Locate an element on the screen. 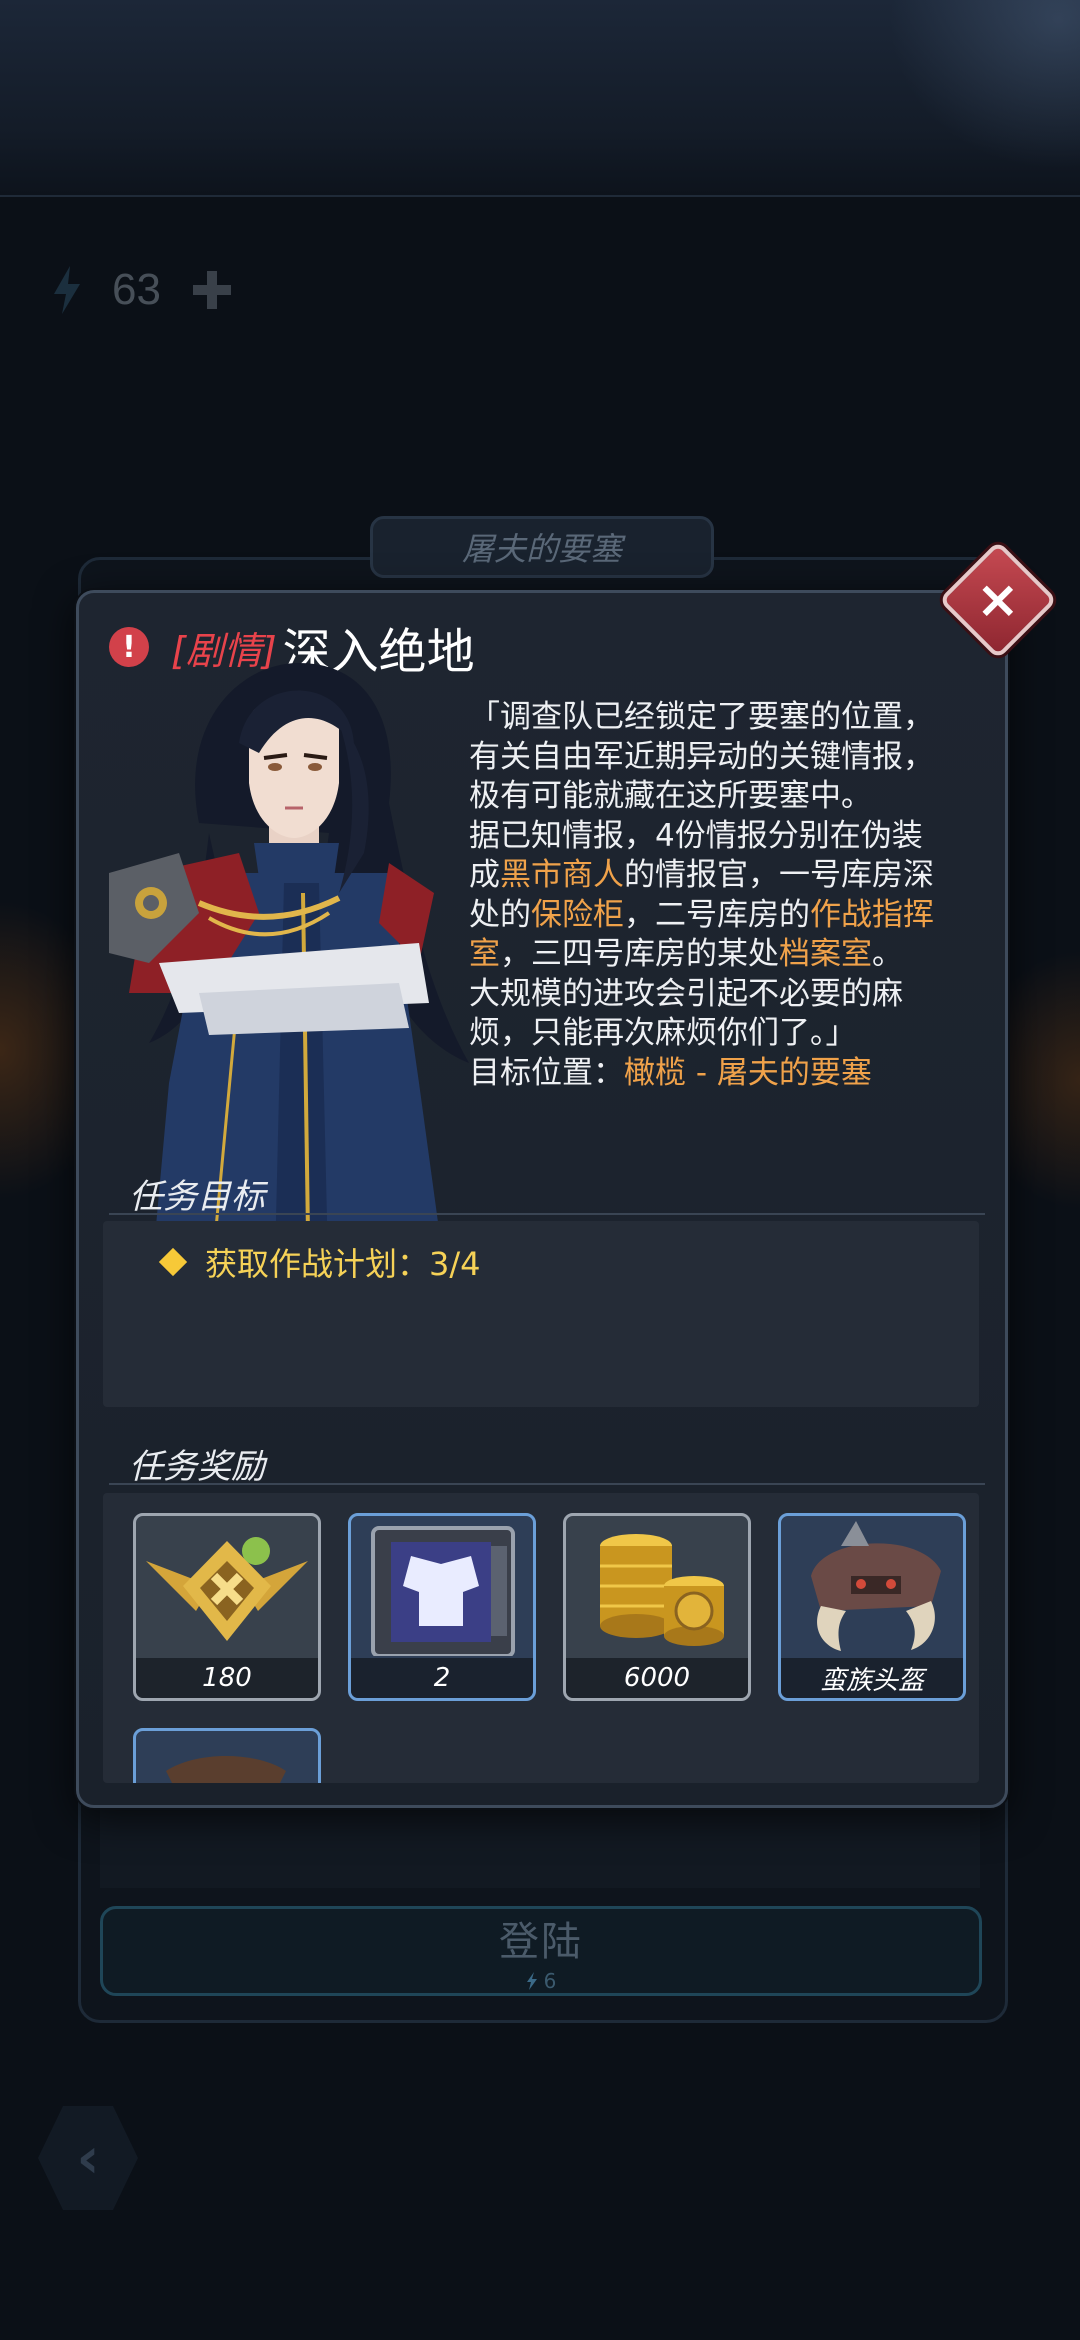 Image resolution: width=1080 pixels, height=2340 pixels. stage-info-band is located at coordinates (540, 1849).